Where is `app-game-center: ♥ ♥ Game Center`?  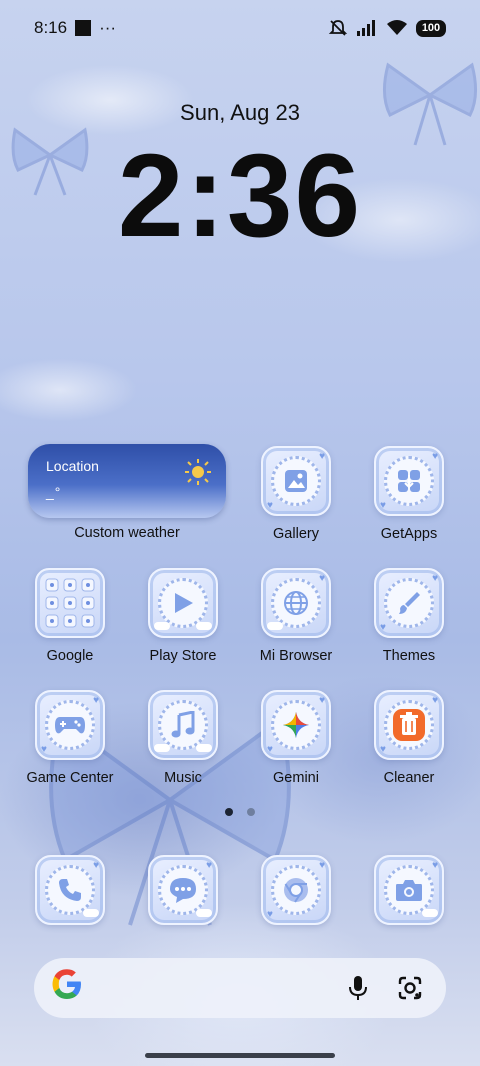 app-game-center: ♥ ♥ Game Center is located at coordinates (70, 738).